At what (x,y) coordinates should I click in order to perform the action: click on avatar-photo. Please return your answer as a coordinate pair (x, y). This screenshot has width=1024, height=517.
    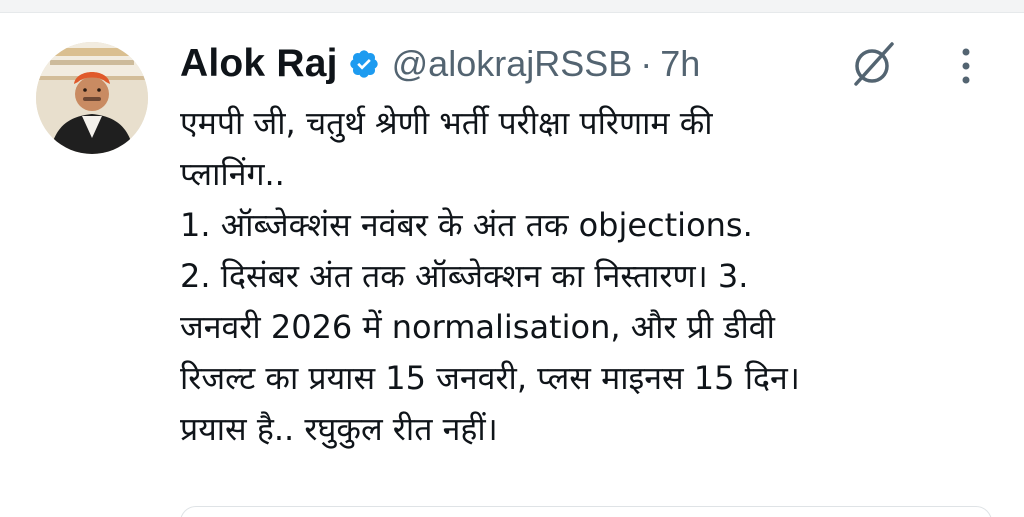
    Looking at the image, I should click on (92, 98).